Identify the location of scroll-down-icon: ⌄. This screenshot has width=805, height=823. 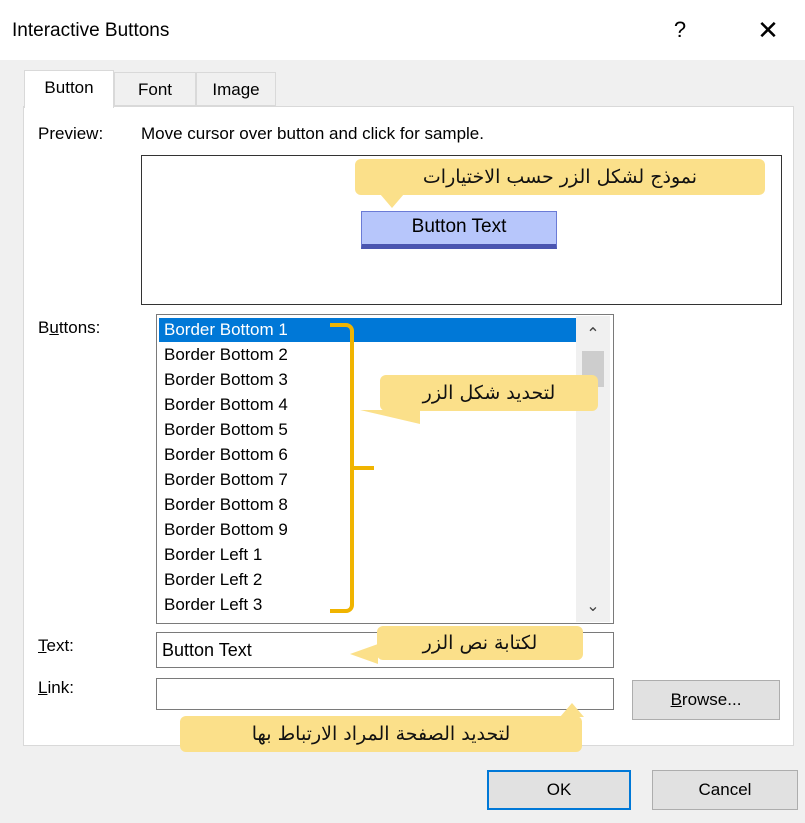
(593, 606).